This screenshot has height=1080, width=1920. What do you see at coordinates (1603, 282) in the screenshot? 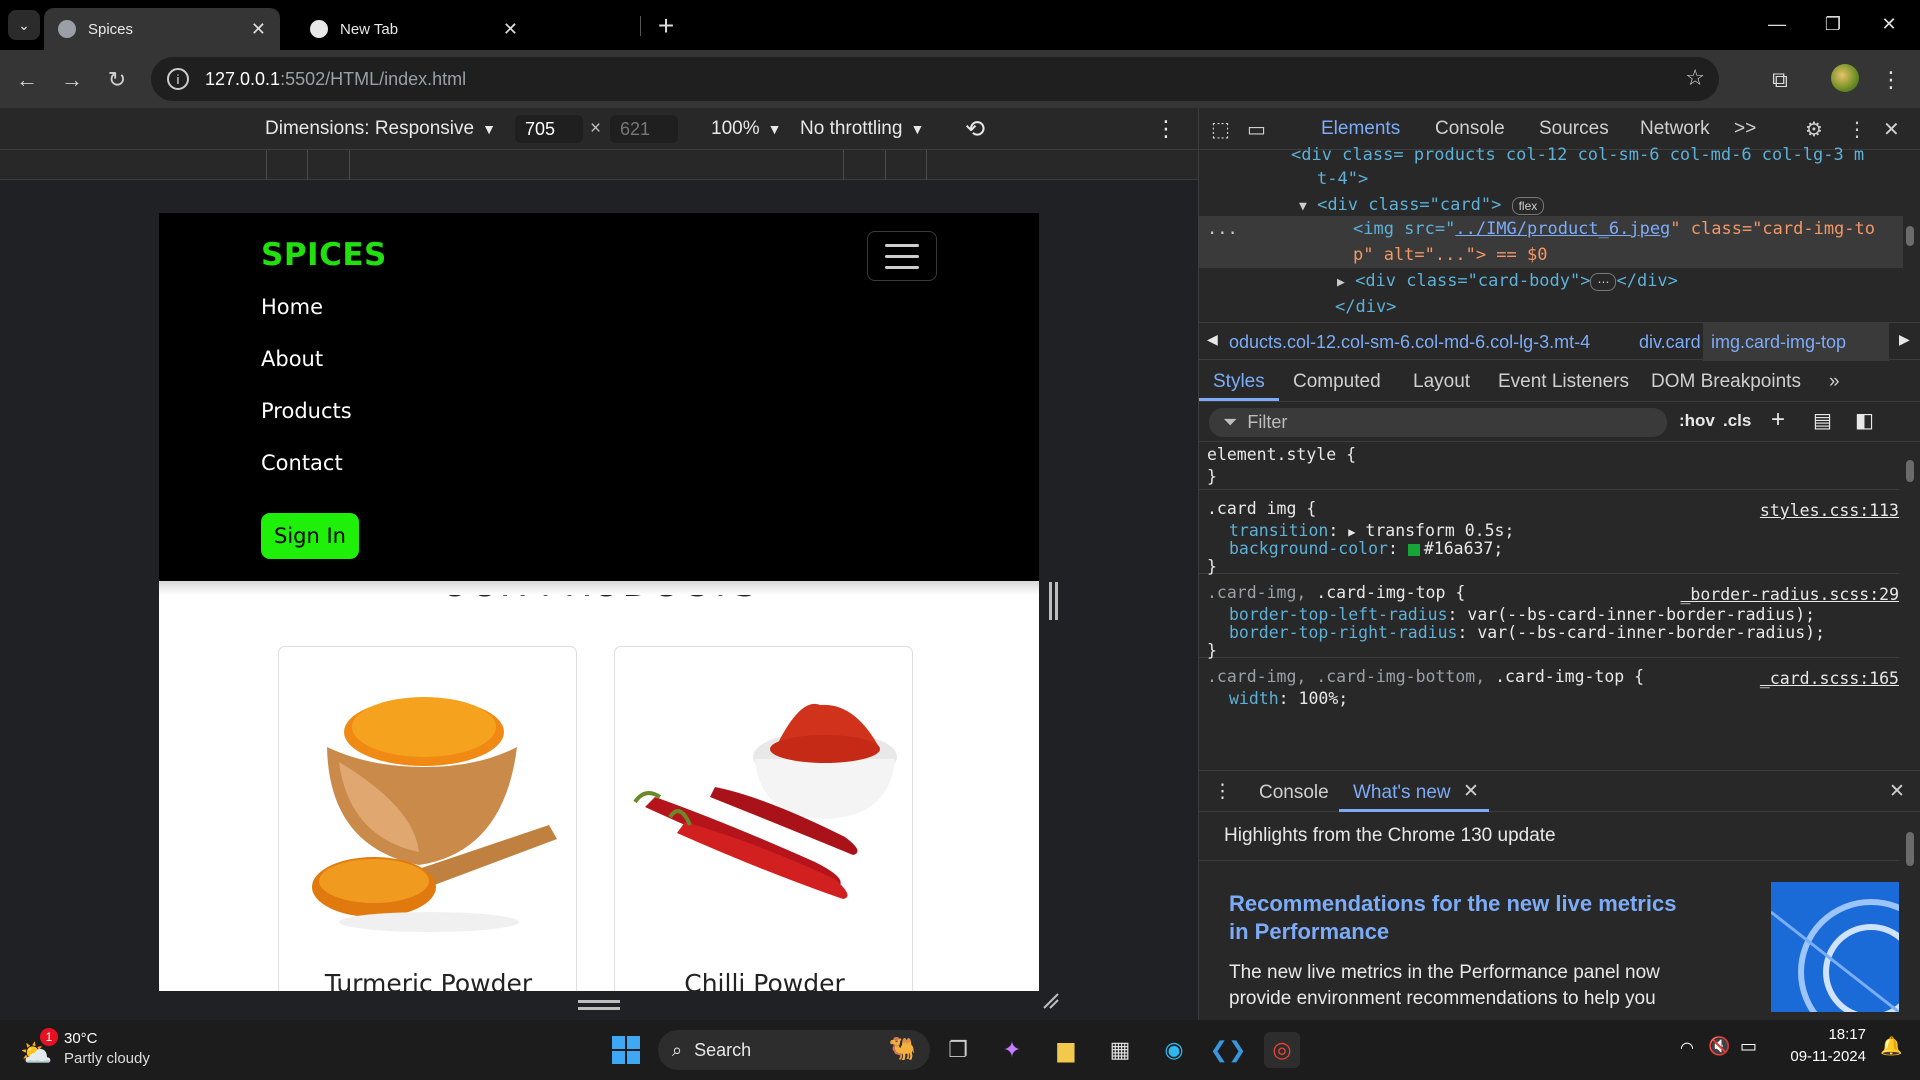
I see `ellipsis-badge: ⋯` at bounding box center [1603, 282].